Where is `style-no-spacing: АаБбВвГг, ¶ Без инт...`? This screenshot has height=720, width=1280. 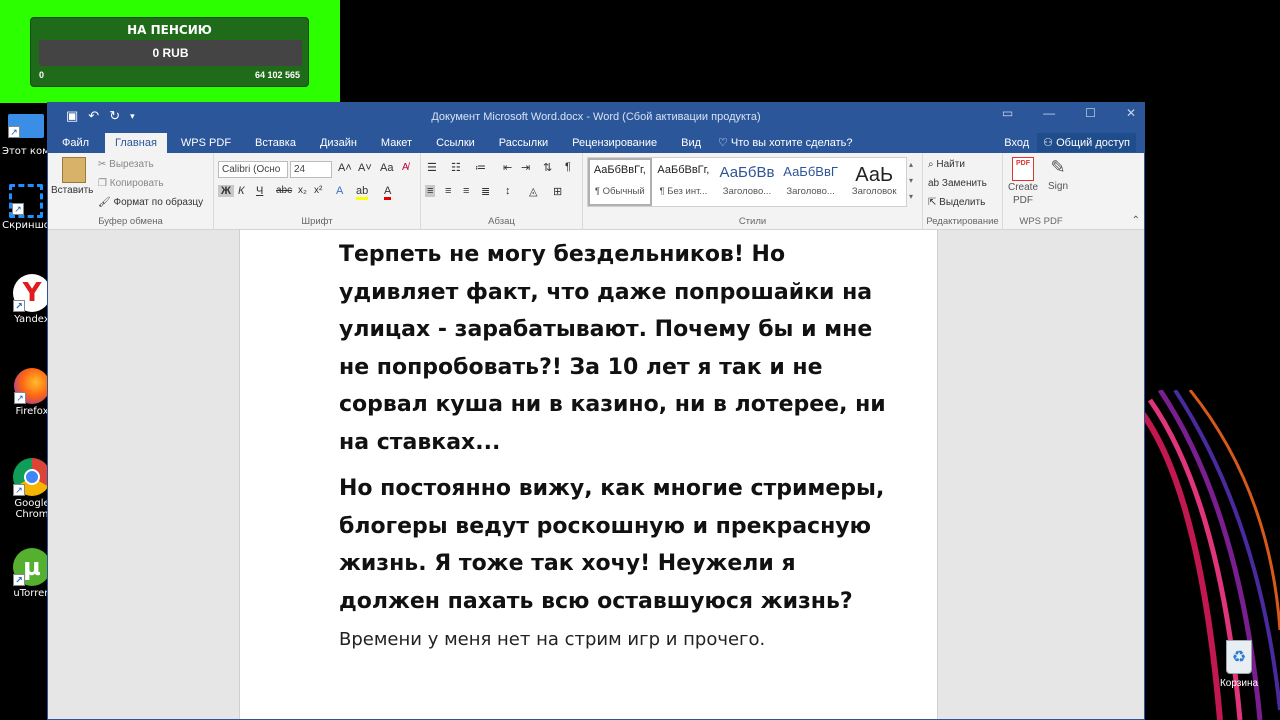
style-no-spacing: АаБбВвГг, ¶ Без инт... is located at coordinates (684, 182).